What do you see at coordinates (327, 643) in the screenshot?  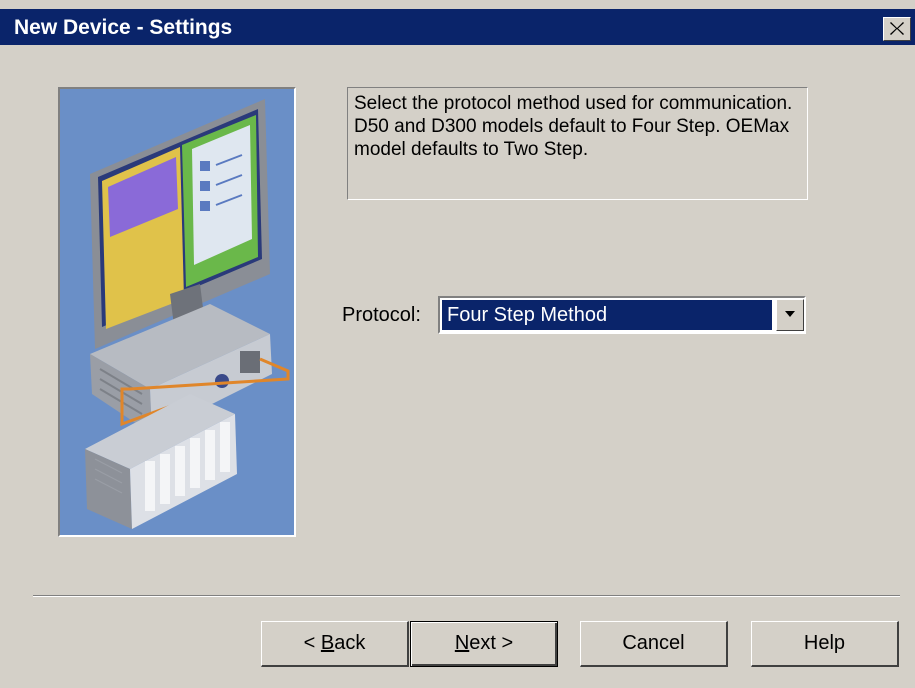 I see `back-mnemonic: B` at bounding box center [327, 643].